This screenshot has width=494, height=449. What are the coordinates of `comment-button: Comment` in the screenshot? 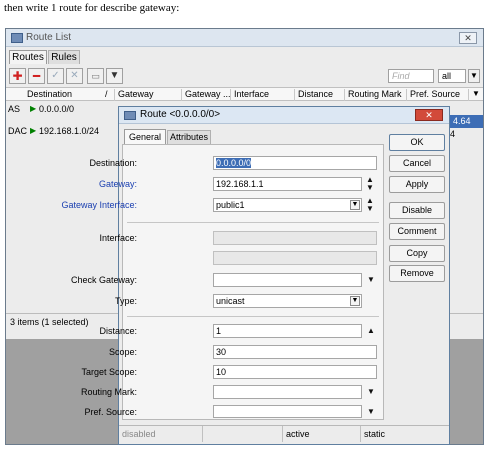 It's located at (417, 231).